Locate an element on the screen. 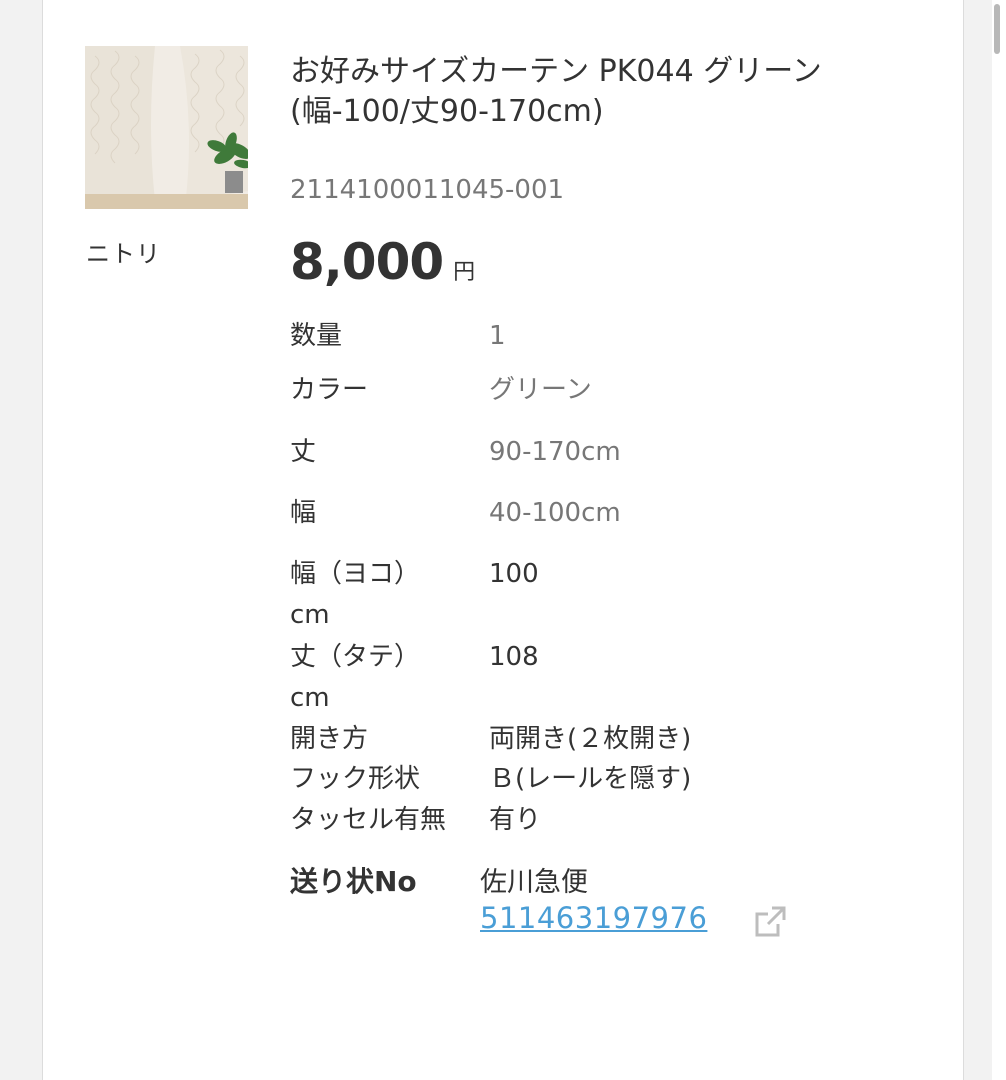 The height and width of the screenshot is (1080, 1006). spec-value: Ｂ(レールを隠す) is located at coordinates (590, 779).